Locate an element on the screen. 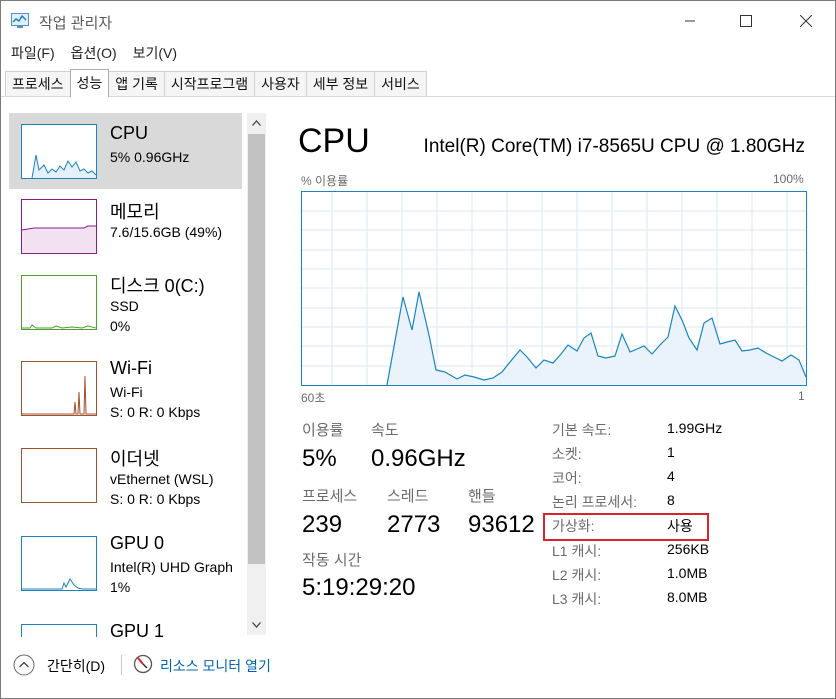 Image resolution: width=836 pixels, height=699 pixels. sidebar-memory-title: 메모리 is located at coordinates (135, 212).